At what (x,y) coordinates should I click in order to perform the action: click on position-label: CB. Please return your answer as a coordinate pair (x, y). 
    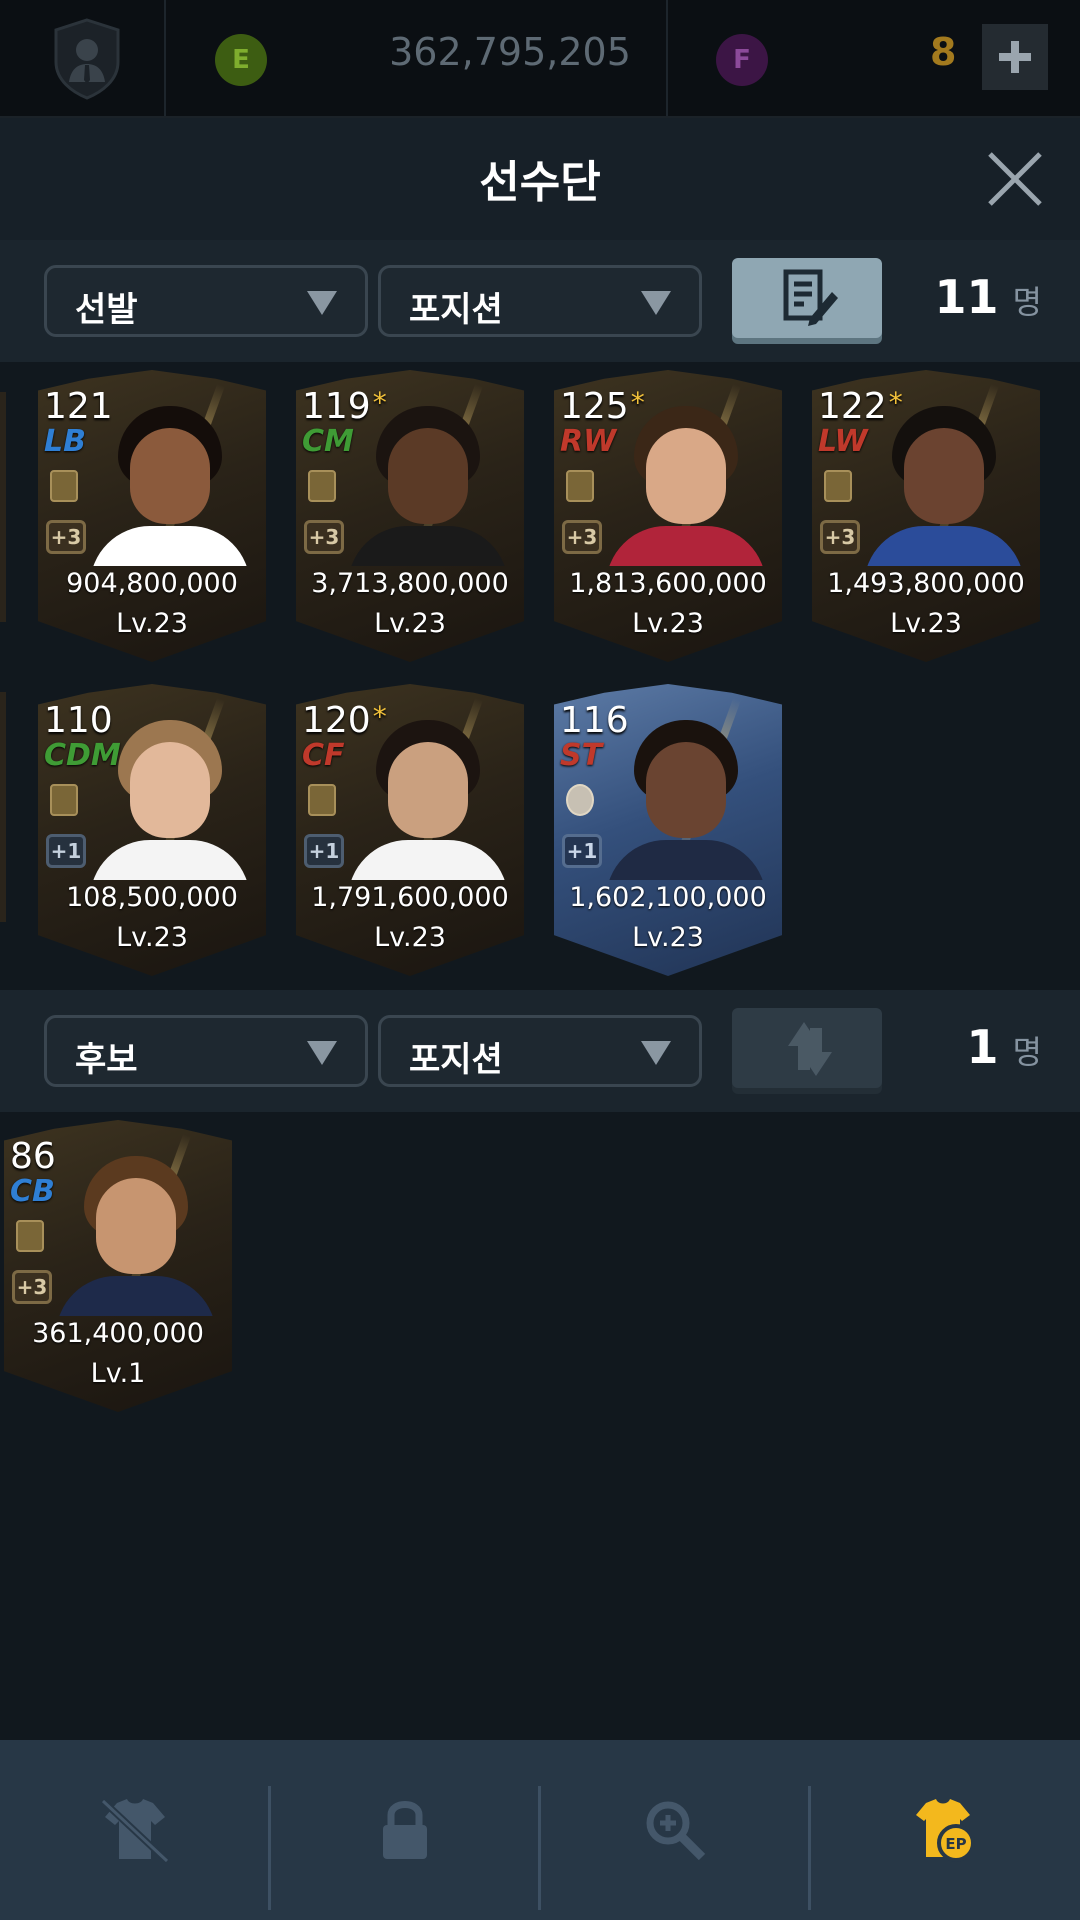
    Looking at the image, I should click on (32, 1191).